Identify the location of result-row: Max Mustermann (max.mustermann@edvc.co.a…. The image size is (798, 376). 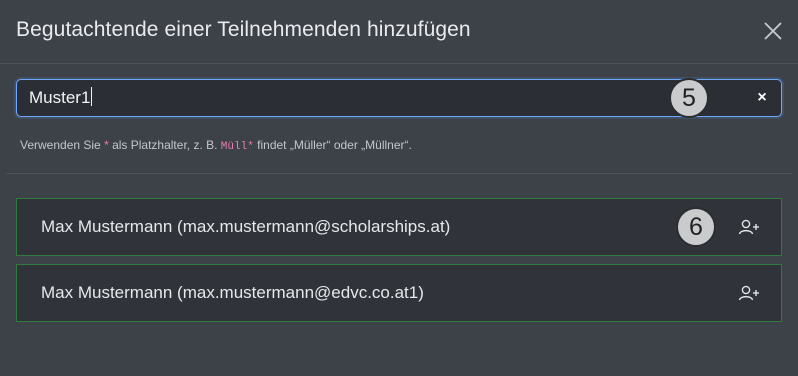
(399, 293).